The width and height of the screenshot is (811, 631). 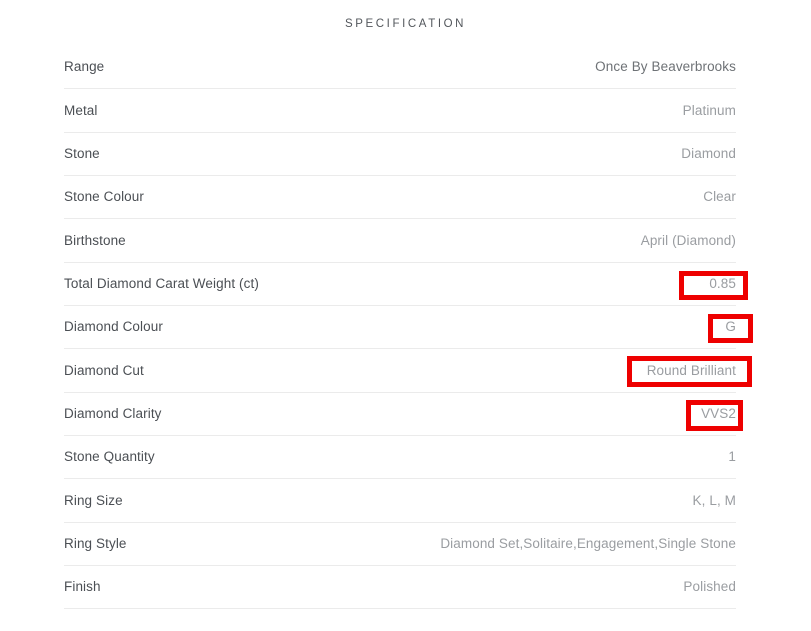 I want to click on spec-value: VVS2, so click(x=718, y=413).